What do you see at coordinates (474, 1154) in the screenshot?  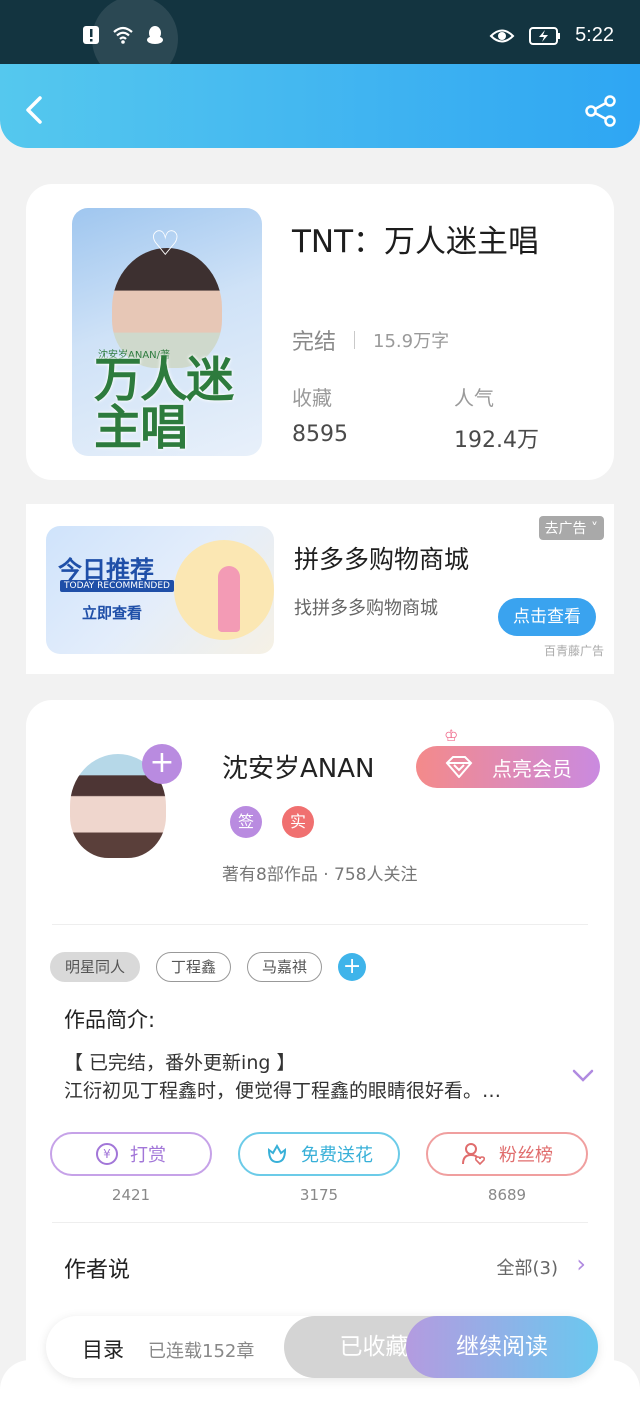 I see `fans-icon` at bounding box center [474, 1154].